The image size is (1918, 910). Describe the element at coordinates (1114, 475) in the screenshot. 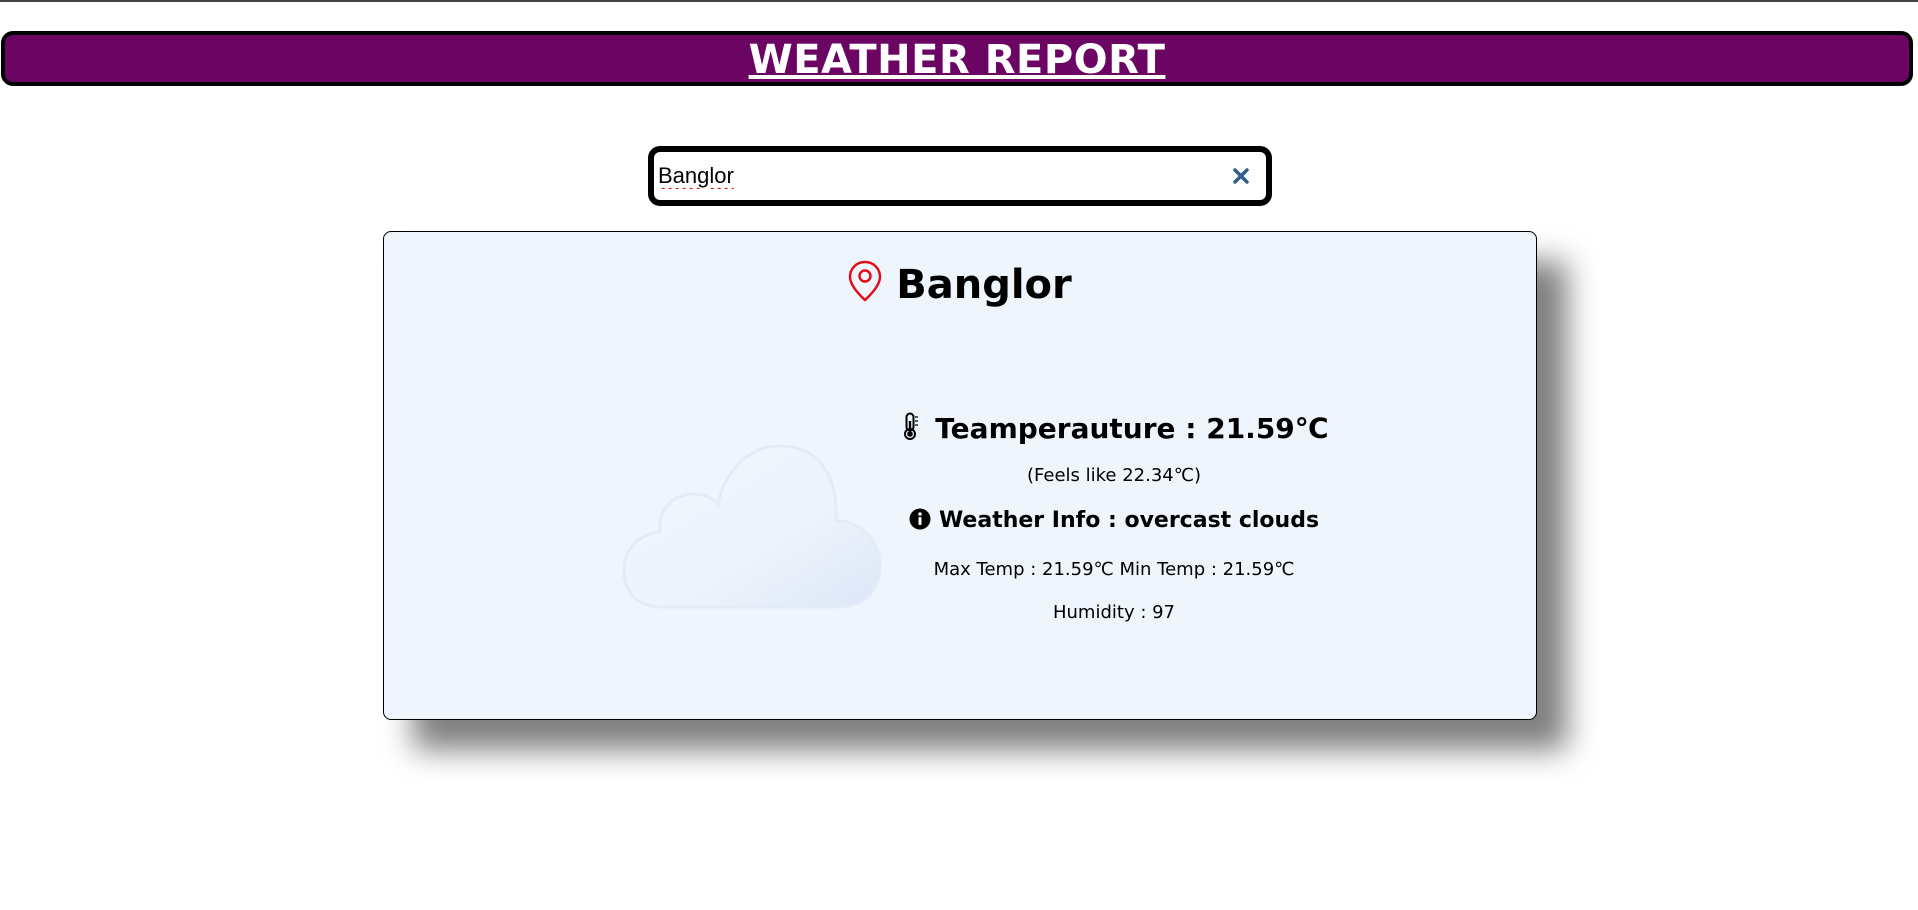

I see `feels-like-text: (Feels like 22.34℃)` at that location.